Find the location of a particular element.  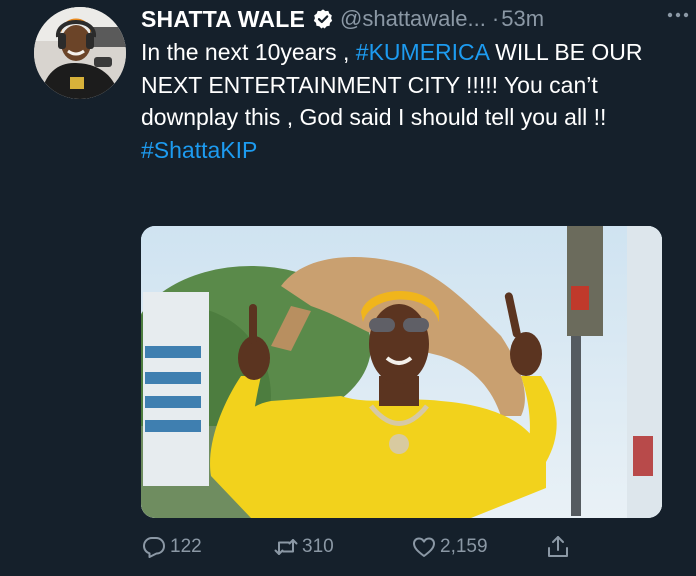

hashtag-kumerica: #KUMERICA is located at coordinates (422, 52).